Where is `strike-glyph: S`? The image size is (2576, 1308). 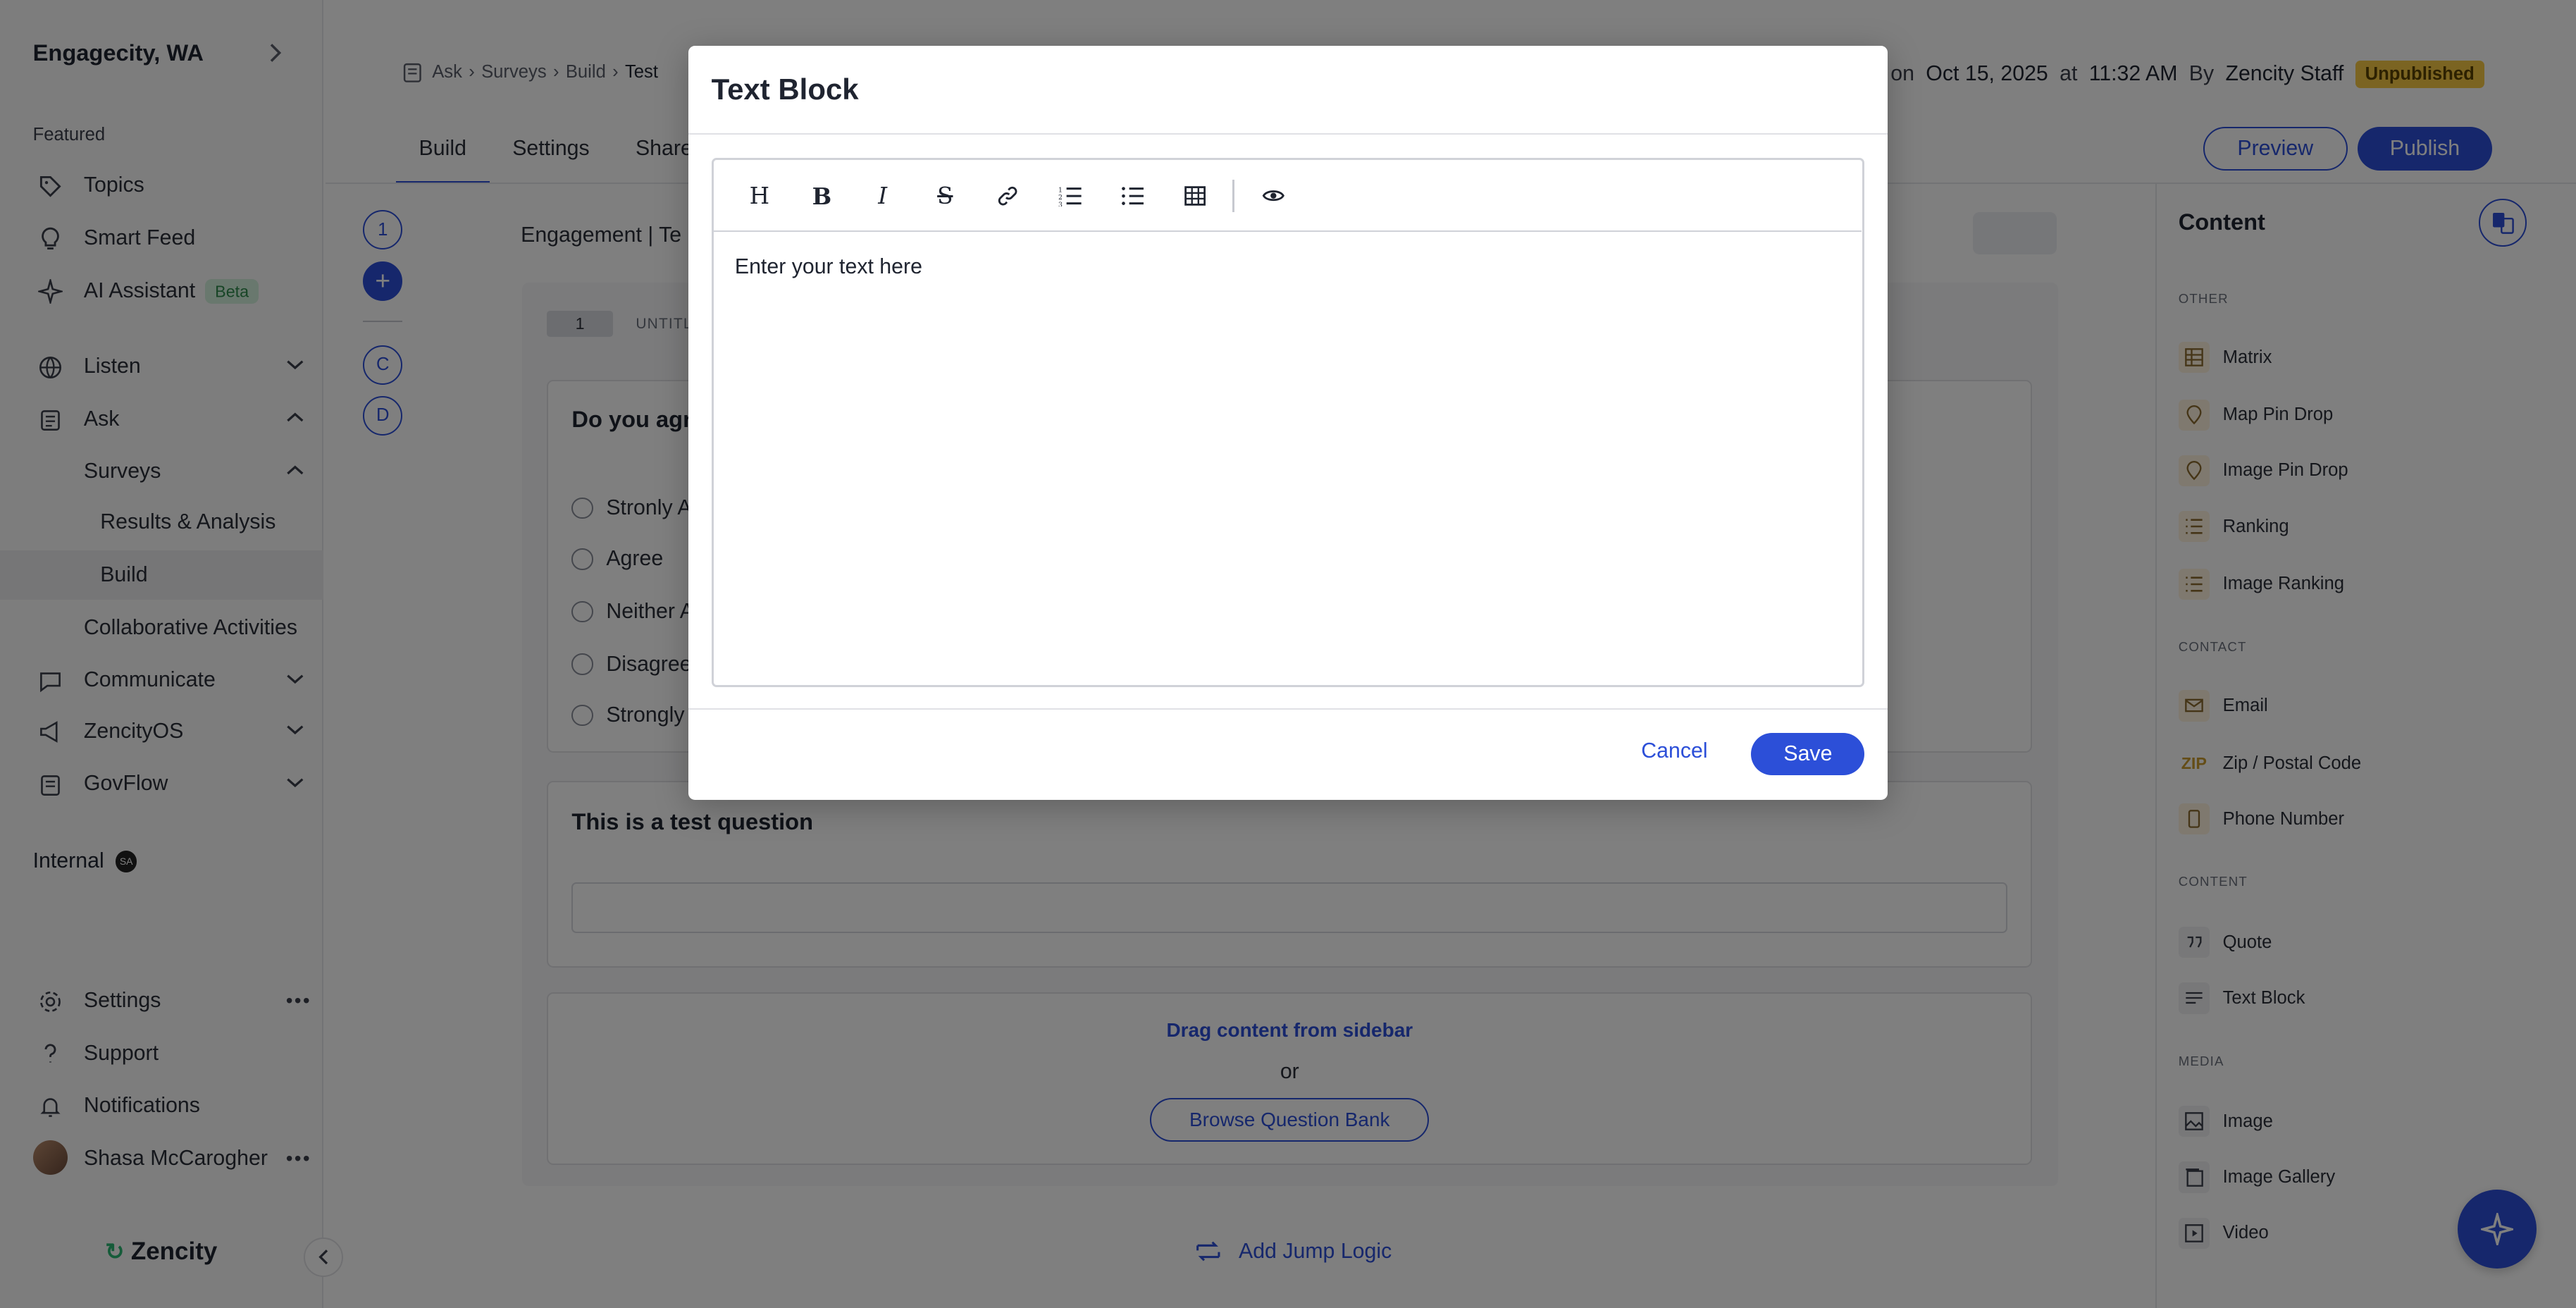
strike-glyph: S is located at coordinates (945, 196).